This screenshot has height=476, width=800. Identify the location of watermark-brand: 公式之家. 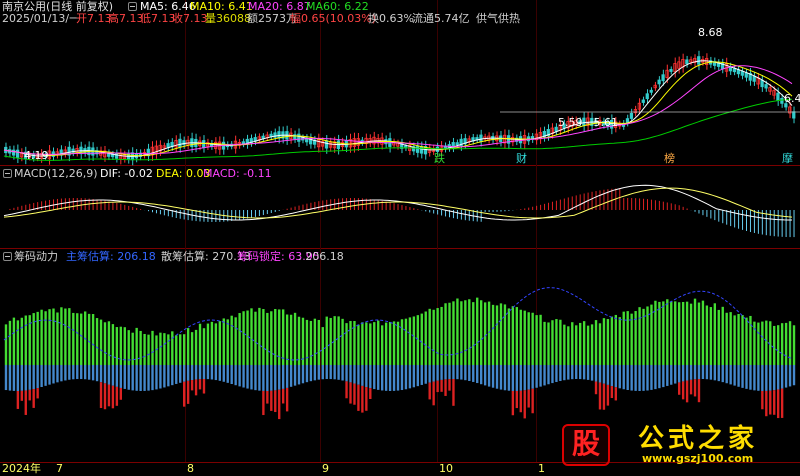
(698, 439).